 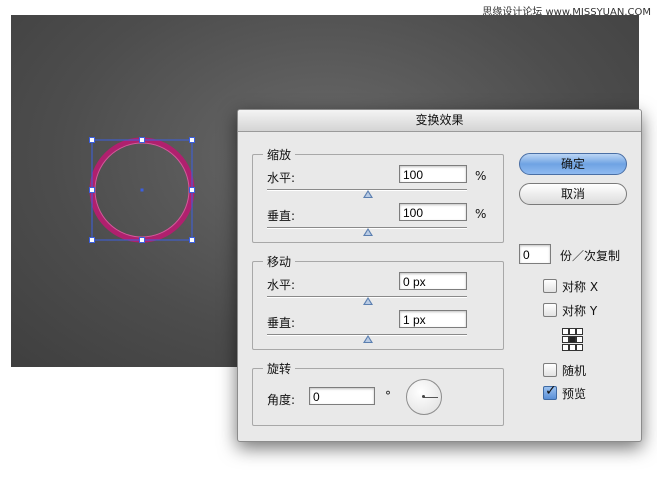 What do you see at coordinates (92, 190) in the screenshot?
I see `selection-handle-ml` at bounding box center [92, 190].